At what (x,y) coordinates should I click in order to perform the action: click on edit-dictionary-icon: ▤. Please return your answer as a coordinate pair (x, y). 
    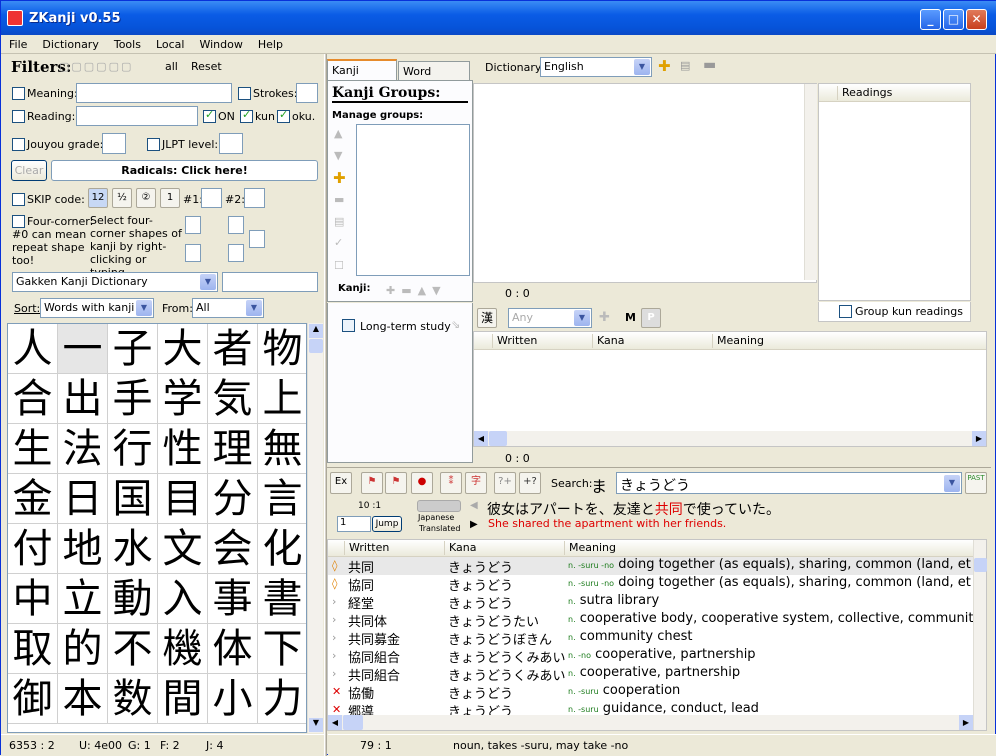
    Looking at the image, I should click on (685, 65).